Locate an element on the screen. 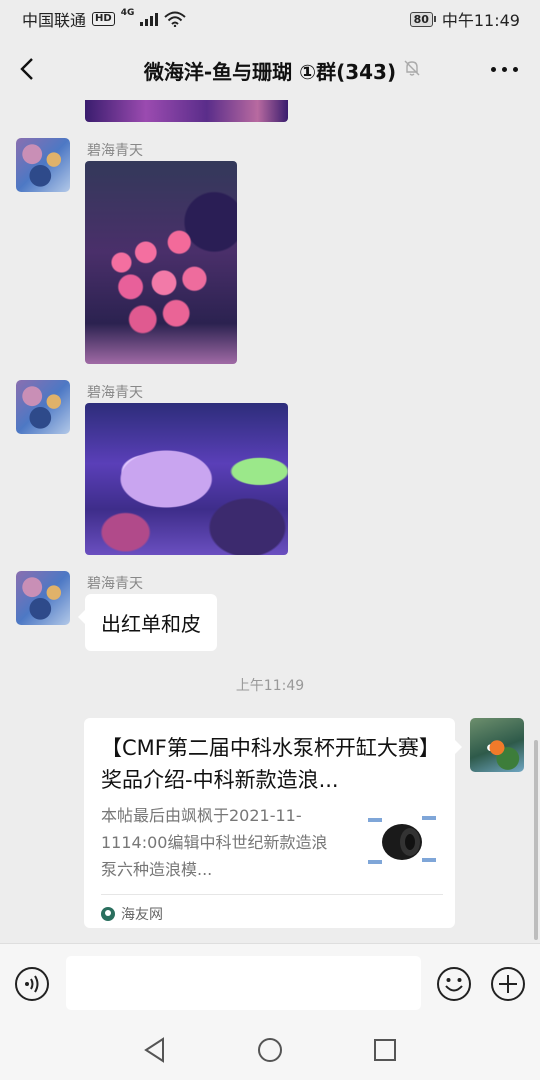 The image size is (540, 1080). status-time: 中午11:49 is located at coordinates (480, 20).